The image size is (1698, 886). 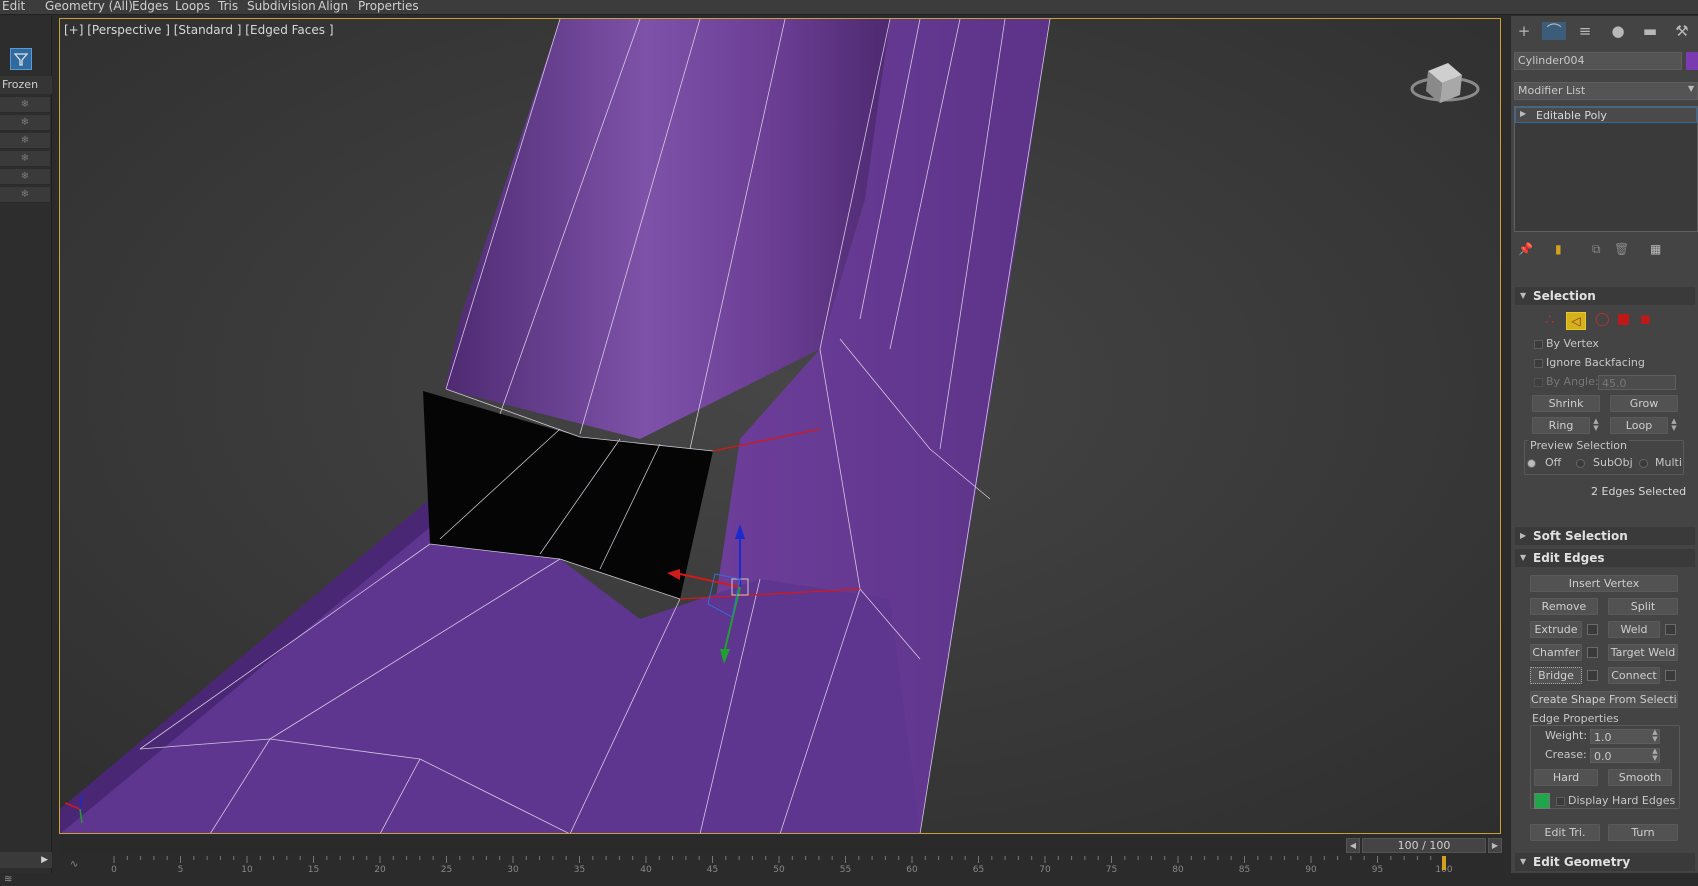 I want to click on connect-settings-icon, so click(x=1670, y=675).